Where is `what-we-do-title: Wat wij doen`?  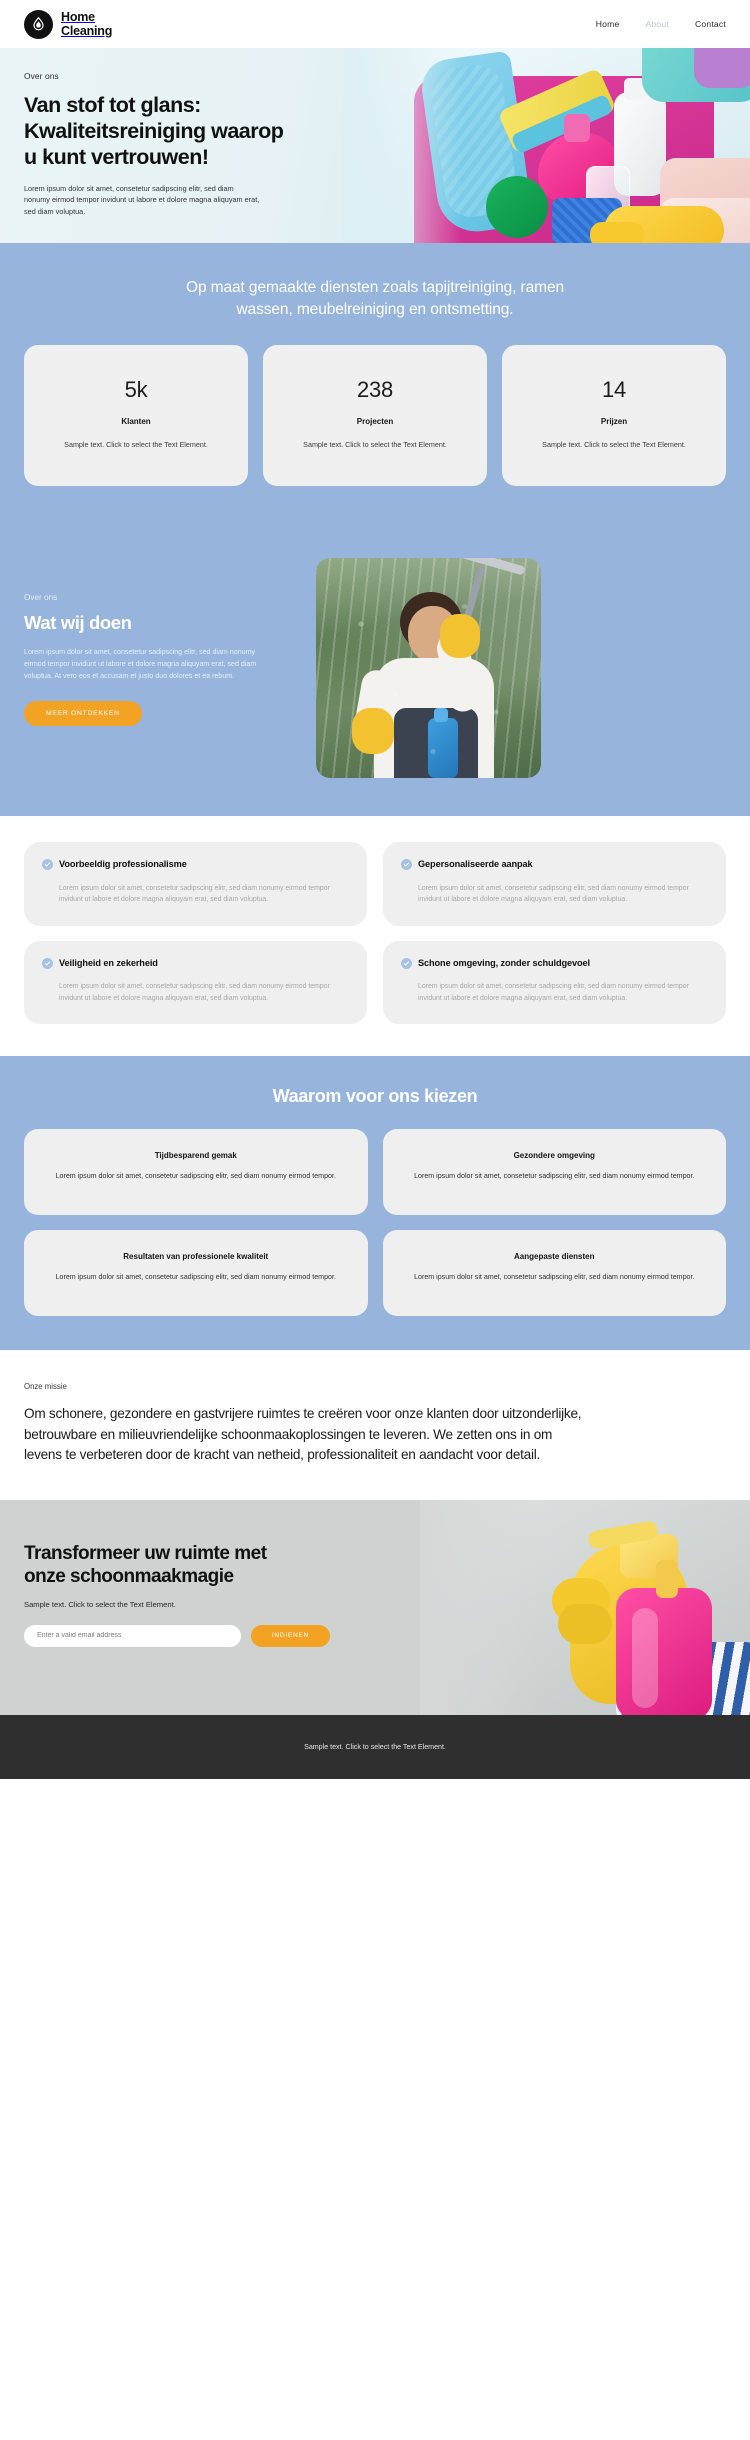
what-we-do-title: Wat wij doen is located at coordinates (78, 623).